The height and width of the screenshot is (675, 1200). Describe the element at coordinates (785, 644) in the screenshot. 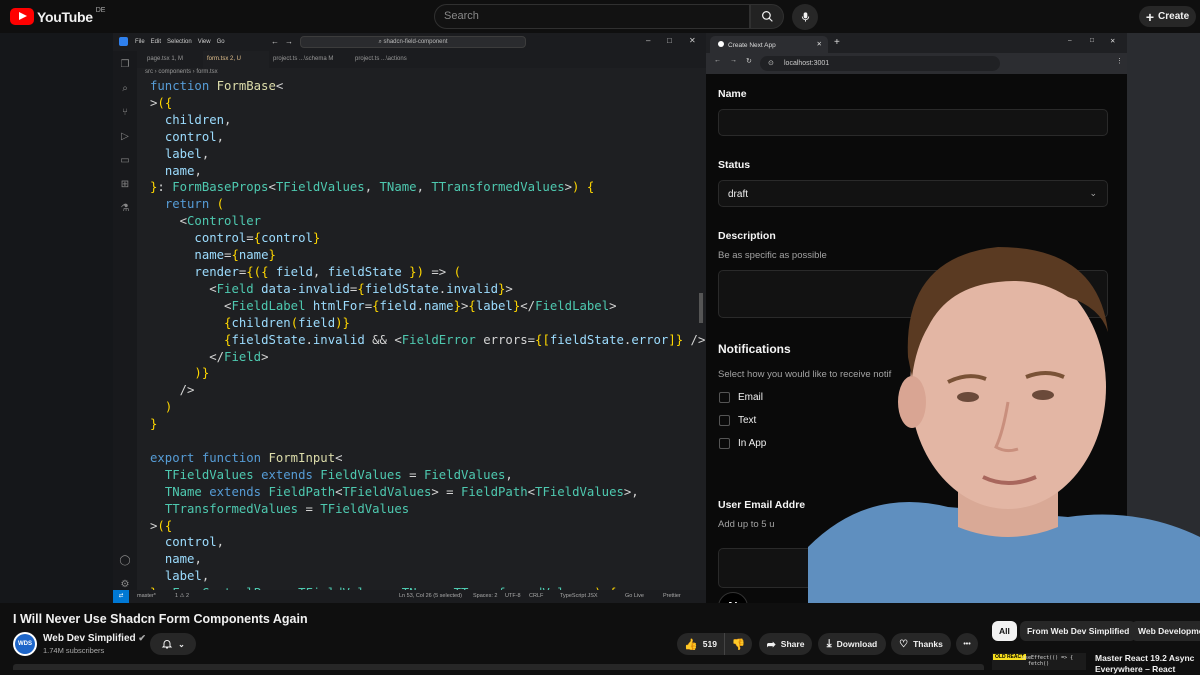

I see `share-button: ➦ Share` at that location.